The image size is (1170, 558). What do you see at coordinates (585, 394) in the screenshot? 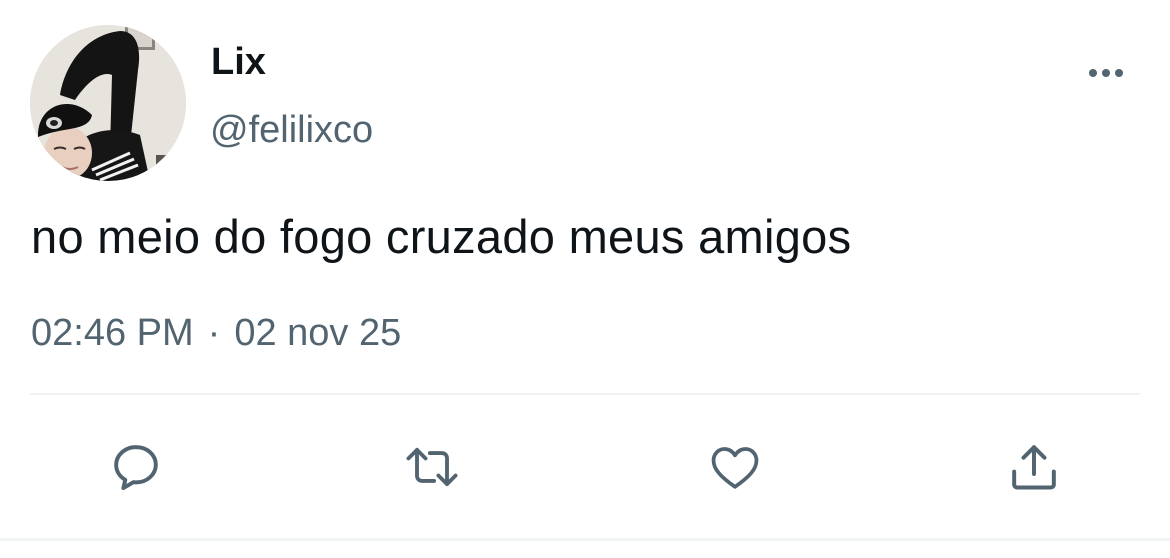
I see `divider` at bounding box center [585, 394].